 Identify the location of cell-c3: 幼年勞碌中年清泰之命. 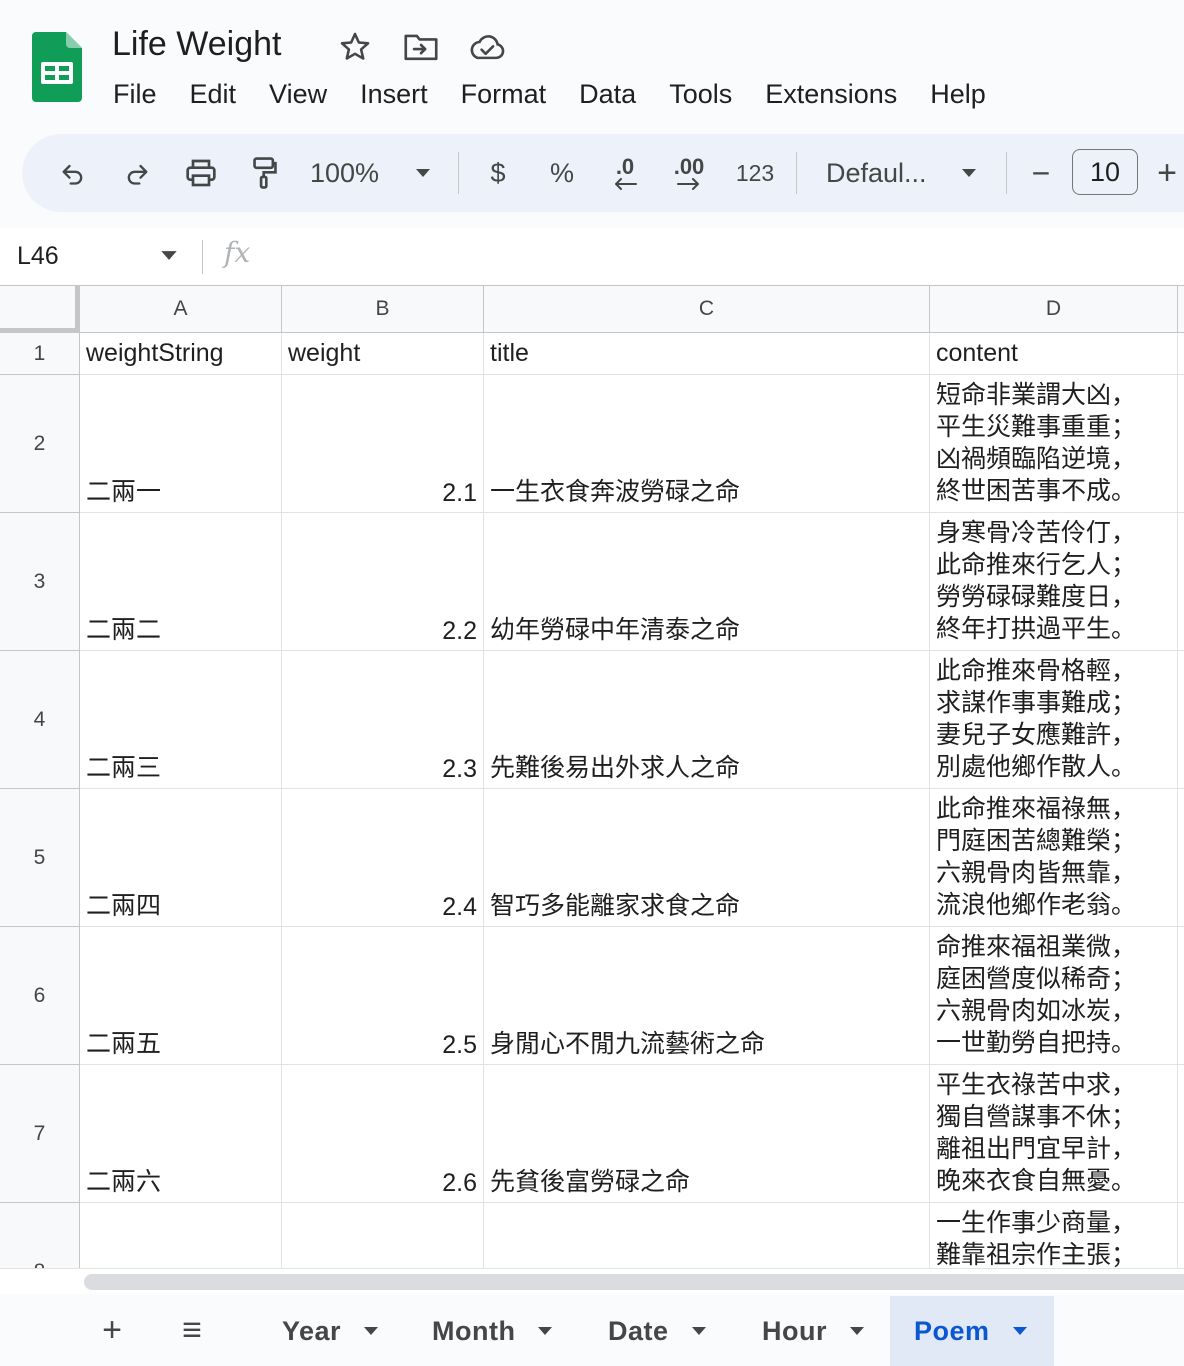
(707, 582).